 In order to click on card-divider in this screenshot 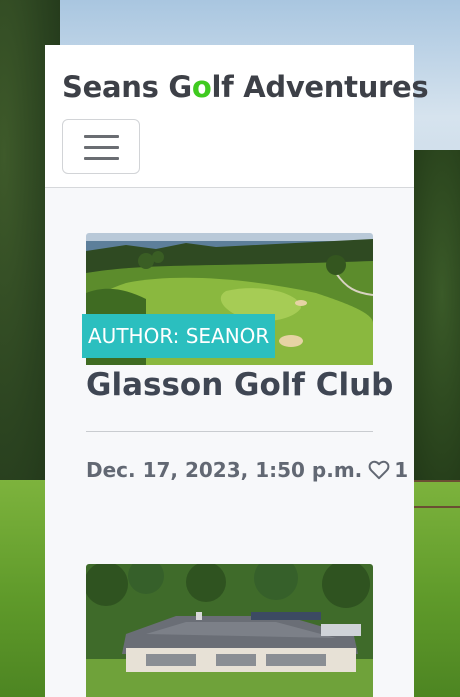, I will do `click(229, 431)`.